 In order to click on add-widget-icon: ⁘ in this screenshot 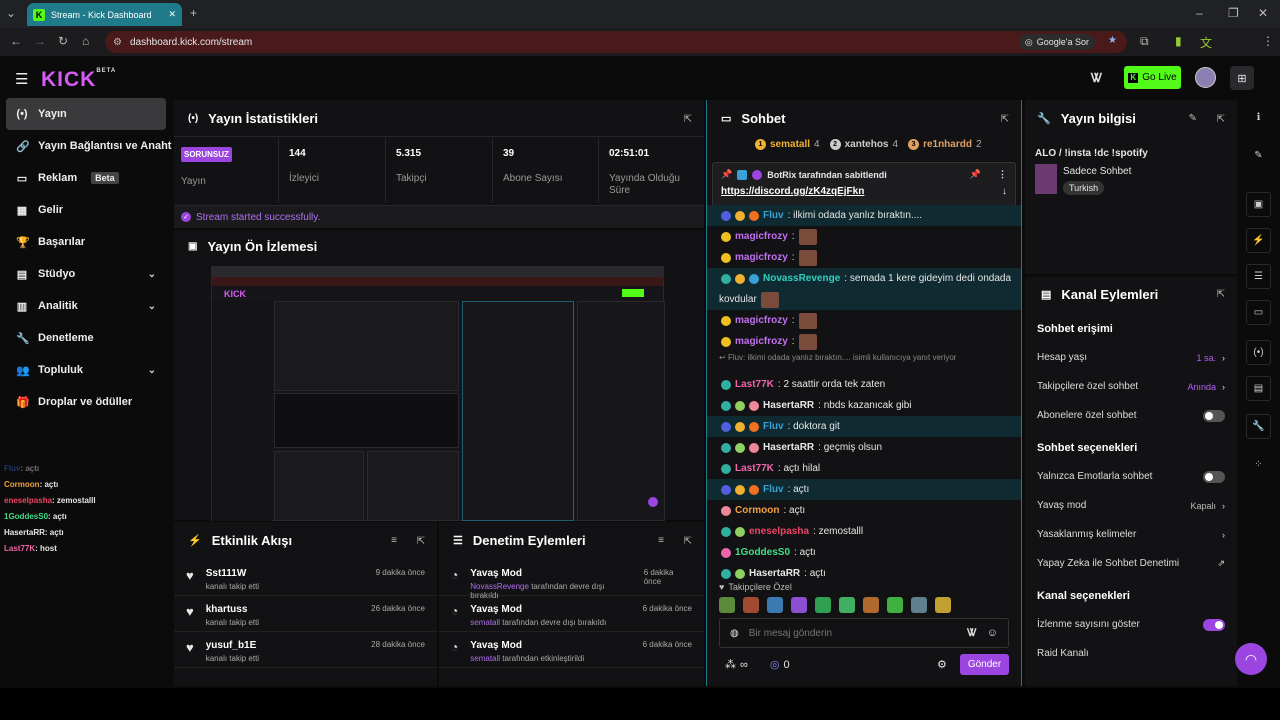, I will do `click(1258, 464)`.